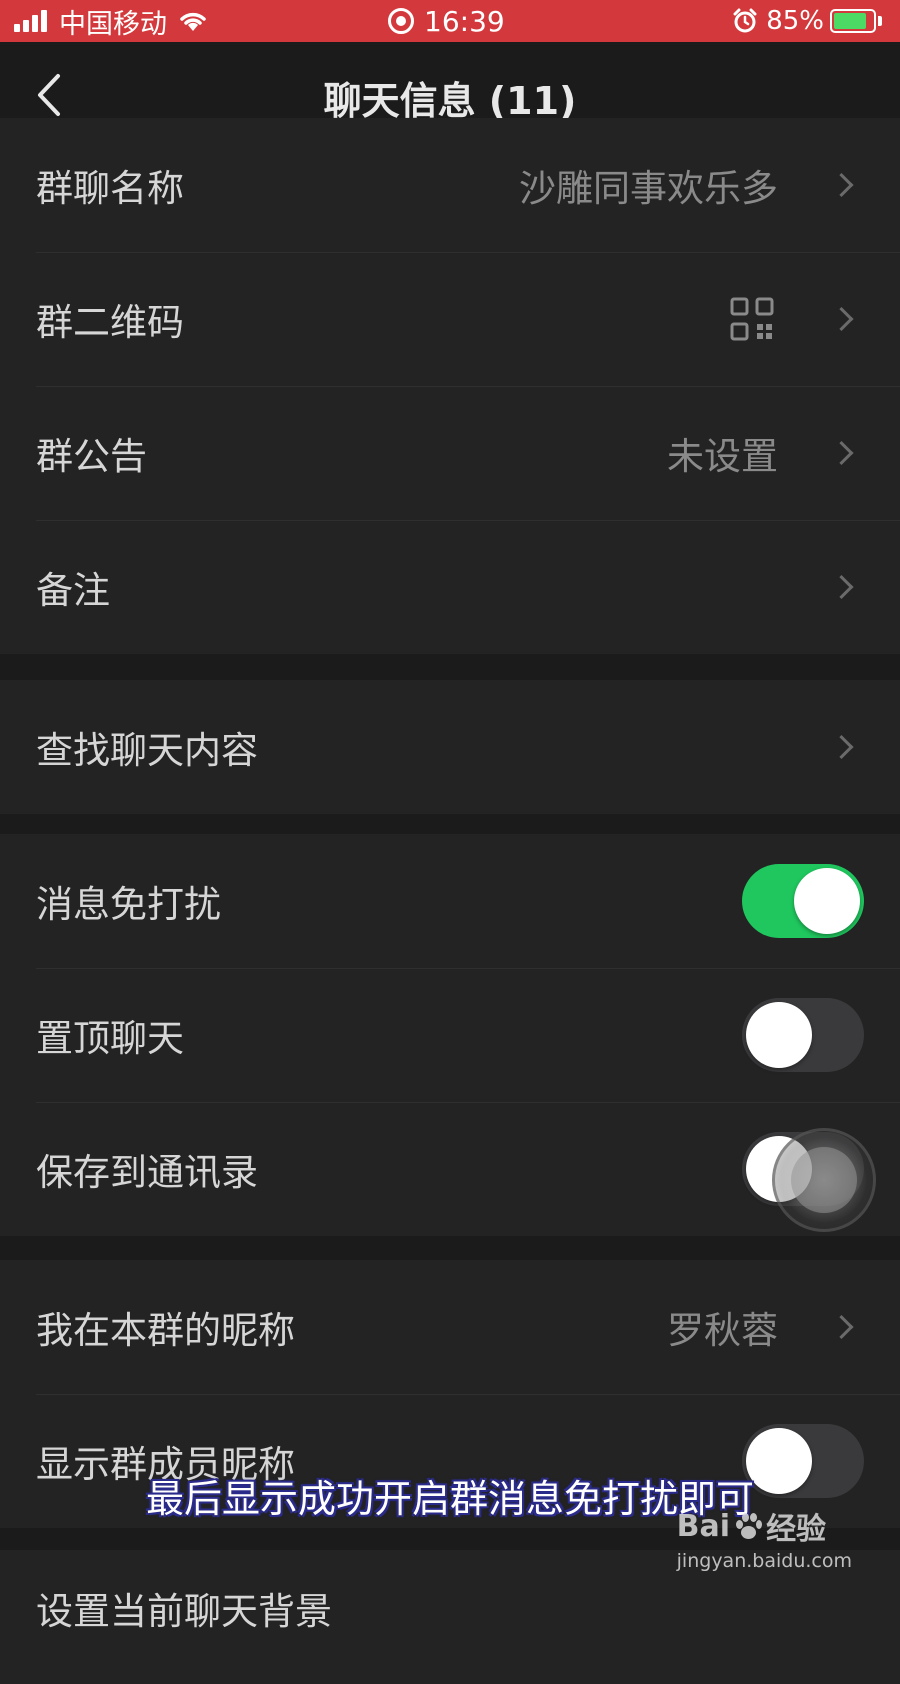 Image resolution: width=900 pixels, height=1684 pixels. Describe the element at coordinates (110, 1038) in the screenshot. I see `row-label: 置顶聊天` at that location.